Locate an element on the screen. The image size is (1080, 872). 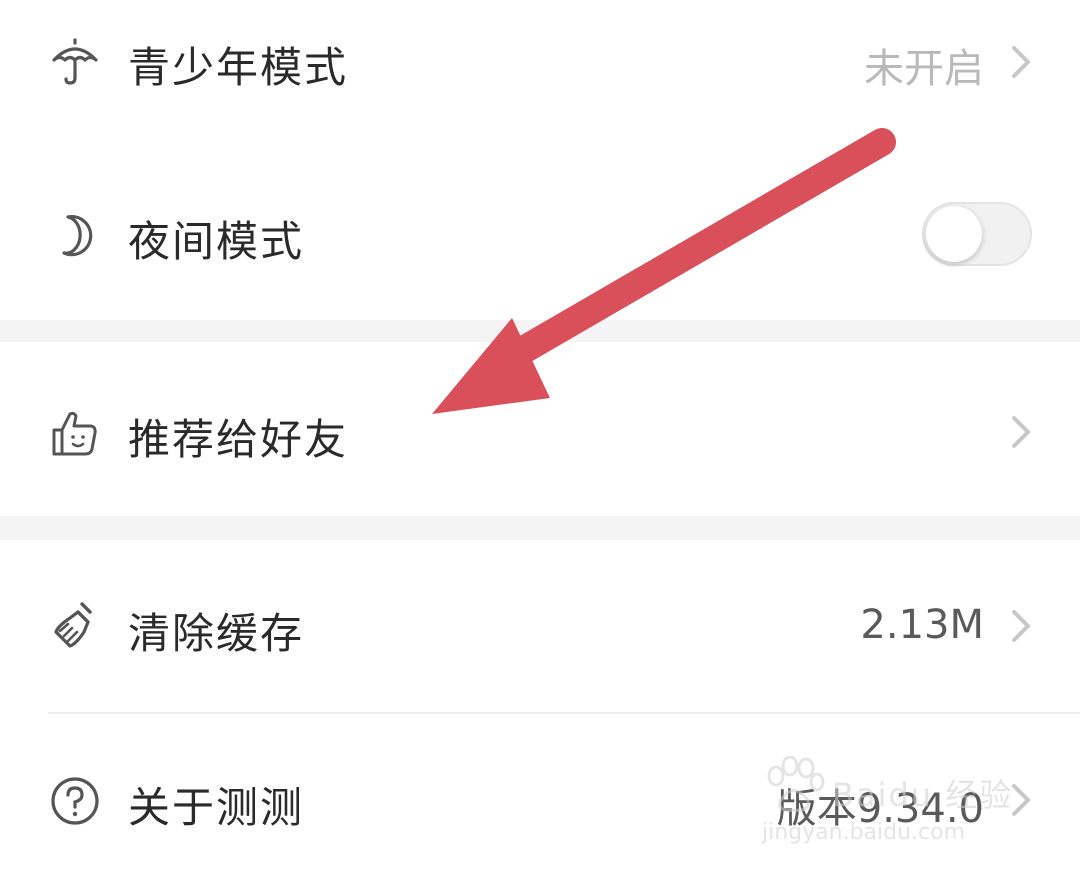
moon-icon is located at coordinates (75, 235).